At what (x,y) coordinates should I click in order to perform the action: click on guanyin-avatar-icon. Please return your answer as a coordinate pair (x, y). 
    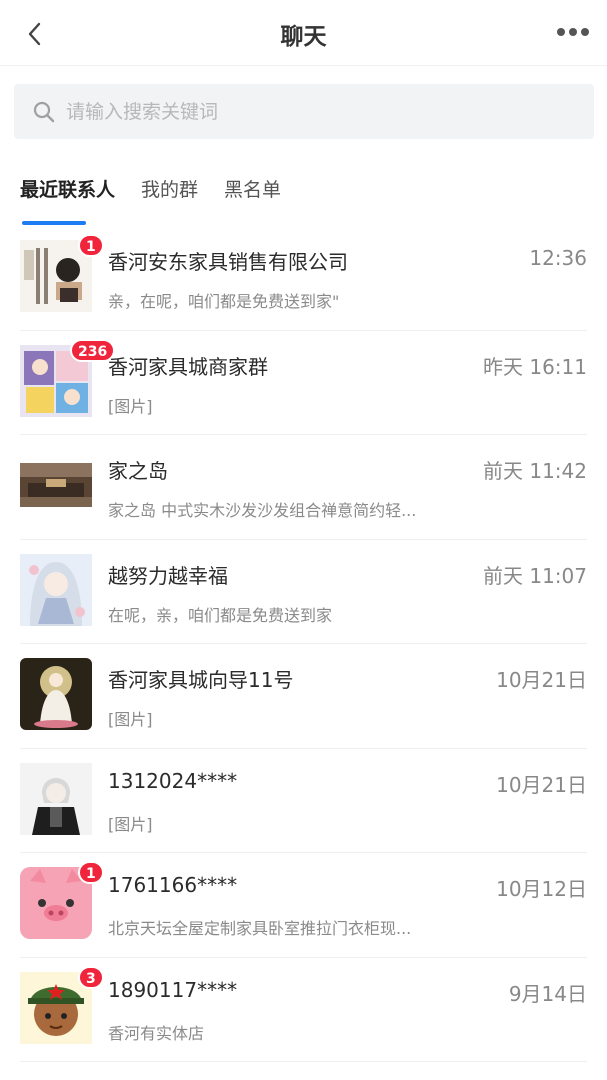
    Looking at the image, I should click on (56, 694).